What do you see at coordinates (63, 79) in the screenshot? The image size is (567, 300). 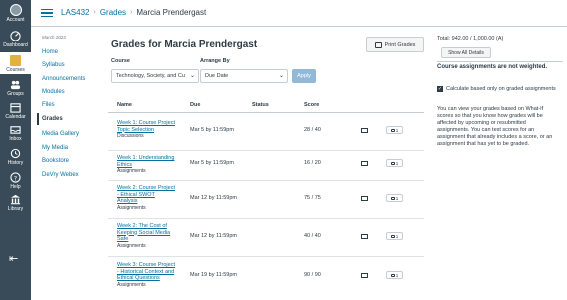 I see `course-nav-announcements: Announcements` at bounding box center [63, 79].